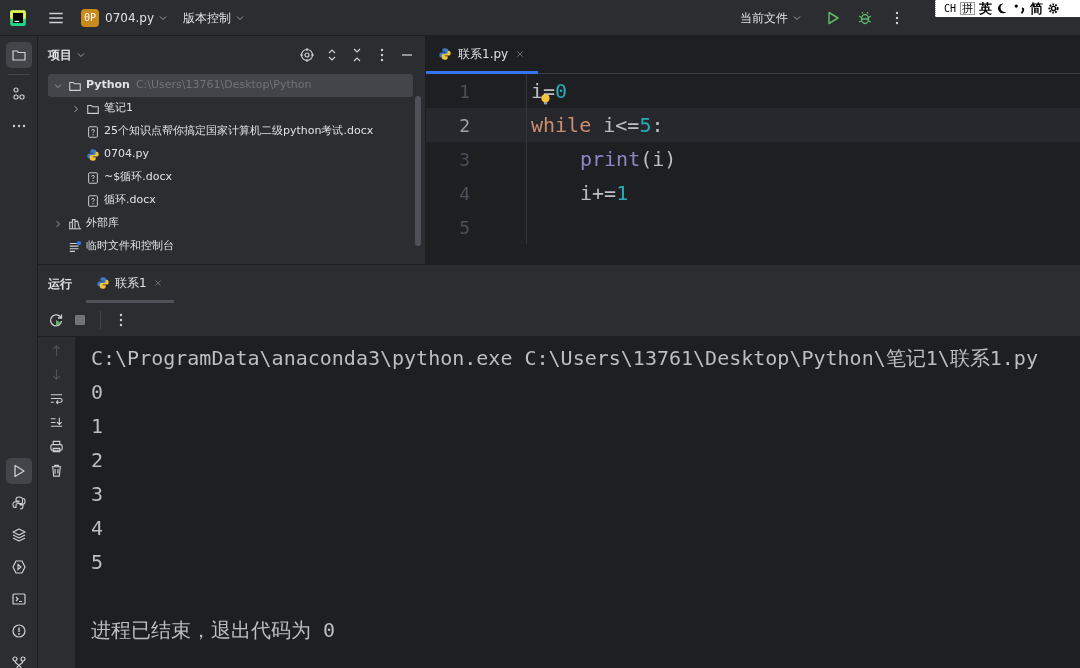  What do you see at coordinates (56, 398) in the screenshot?
I see `wrap-icon` at bounding box center [56, 398].